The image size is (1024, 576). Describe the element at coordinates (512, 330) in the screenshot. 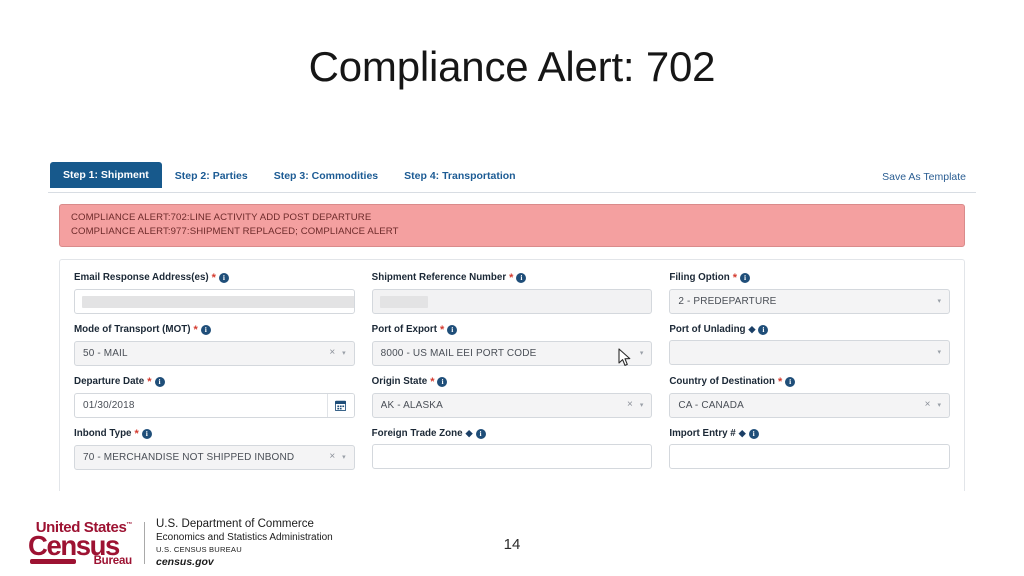

I see `field-label: Port of Export * i` at that location.